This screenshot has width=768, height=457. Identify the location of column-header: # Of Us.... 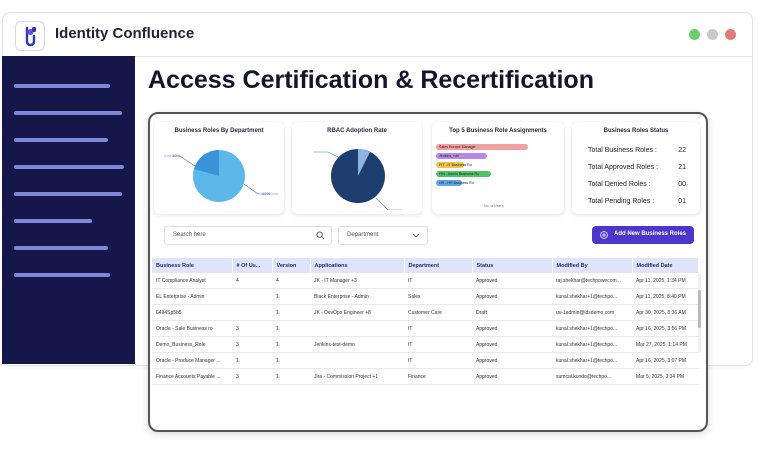
(252, 265).